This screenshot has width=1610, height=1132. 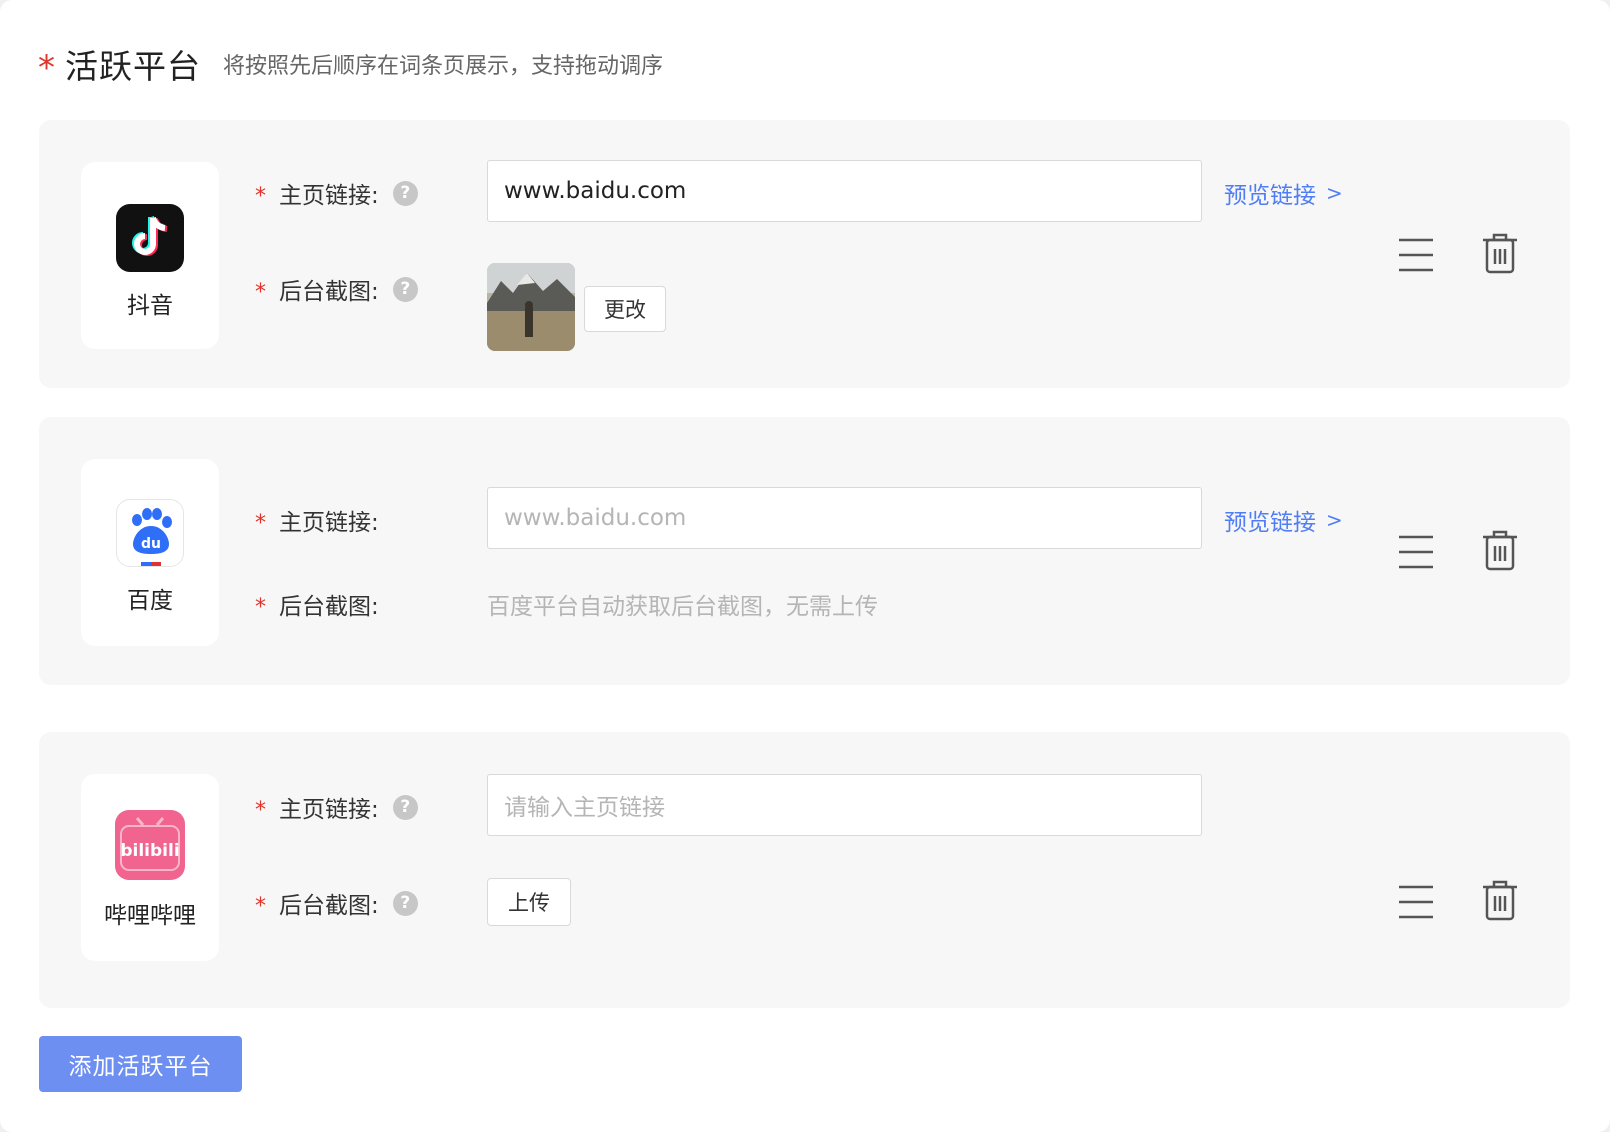 What do you see at coordinates (149, 851) in the screenshot?
I see `svg-text: bilibili` at bounding box center [149, 851].